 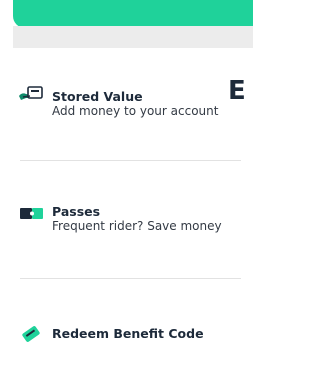 I want to click on ticket-pass-icon, so click(x=31, y=214).